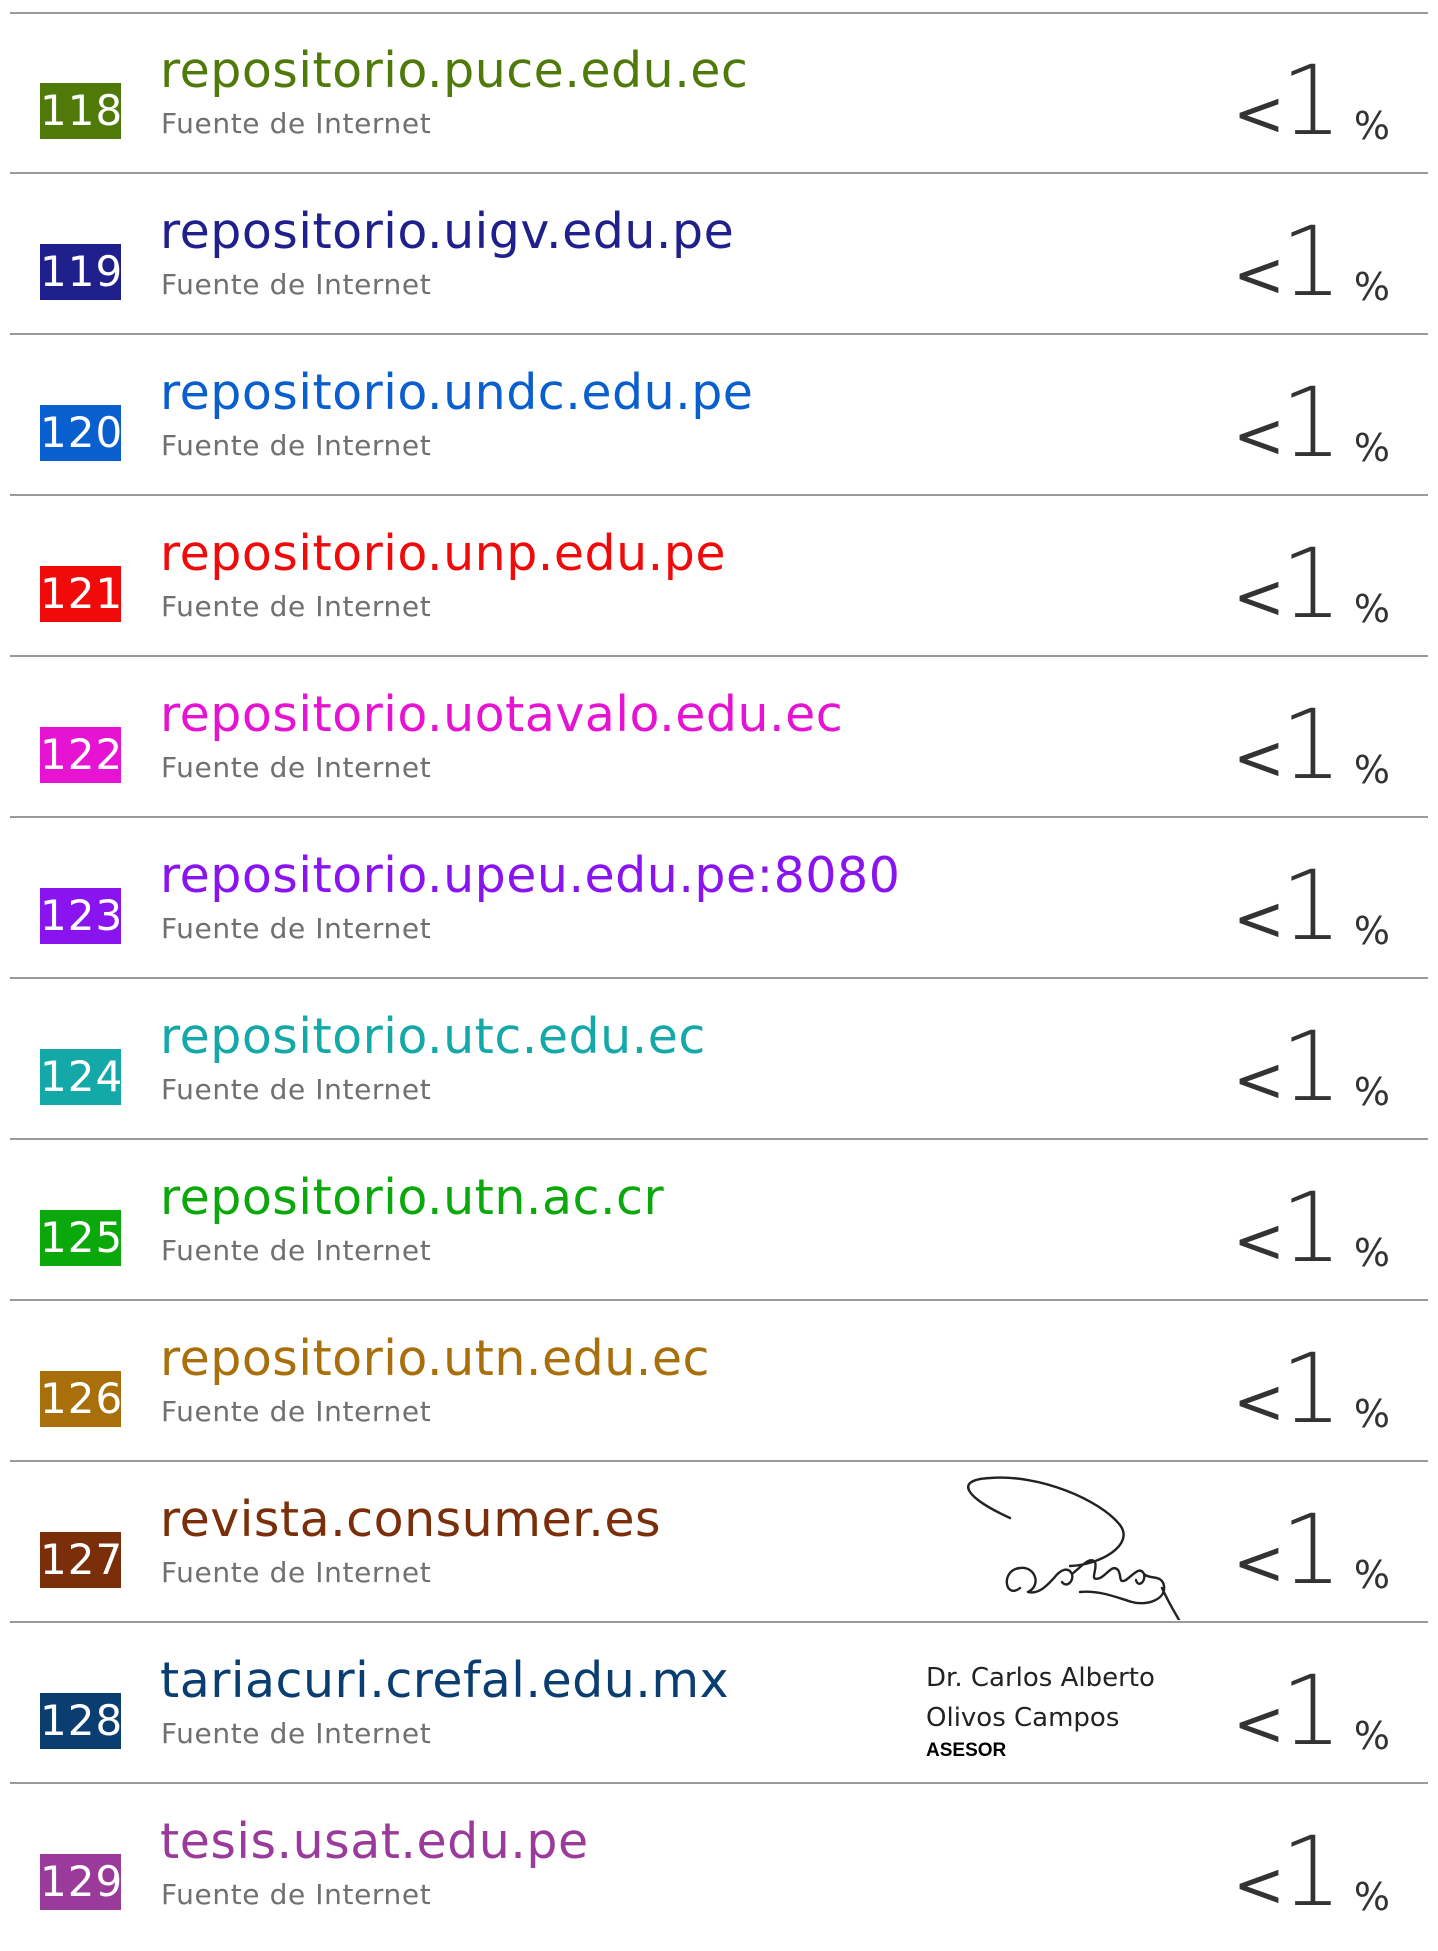 This screenshot has height=1951, width=1438. What do you see at coordinates (81, 111) in the screenshot?
I see `source-number-badge: 118` at bounding box center [81, 111].